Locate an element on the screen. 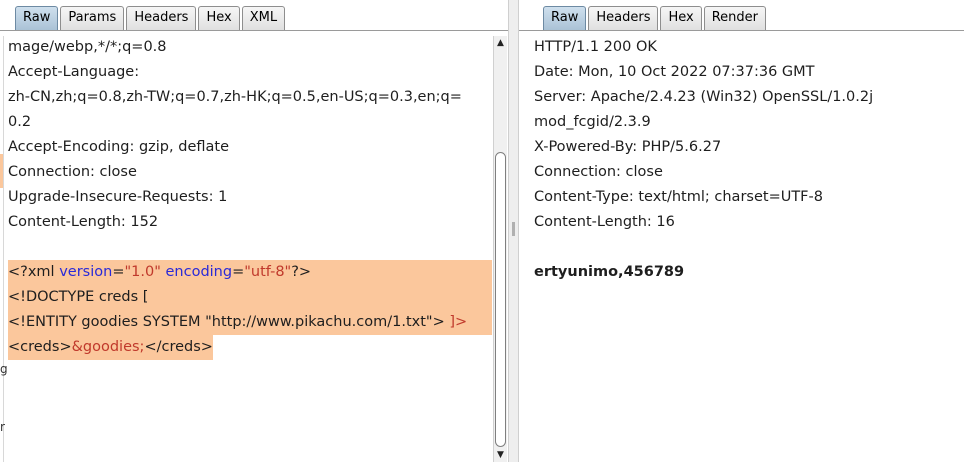 This screenshot has height=462, width=964. response-header-line: Connection: close is located at coordinates (598, 172).